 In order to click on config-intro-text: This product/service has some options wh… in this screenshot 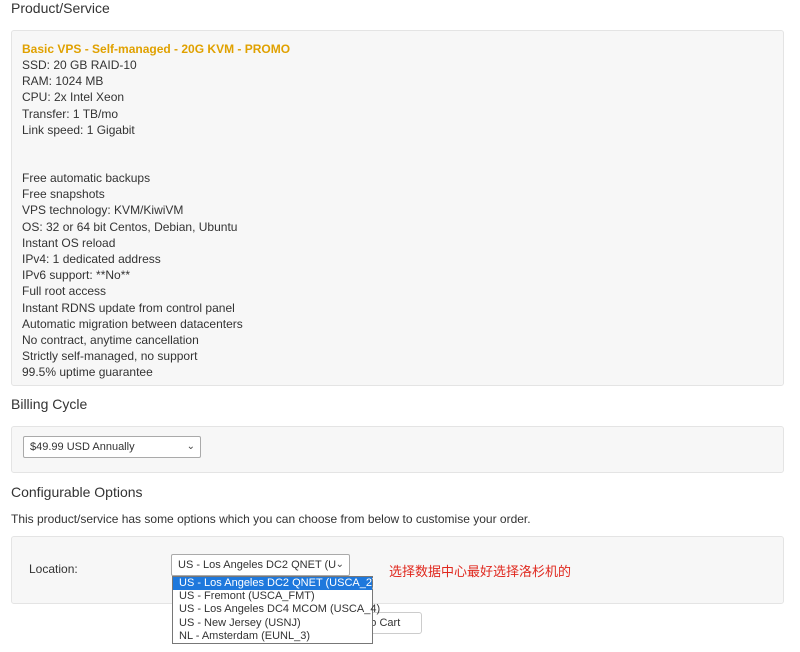, I will do `click(271, 519)`.